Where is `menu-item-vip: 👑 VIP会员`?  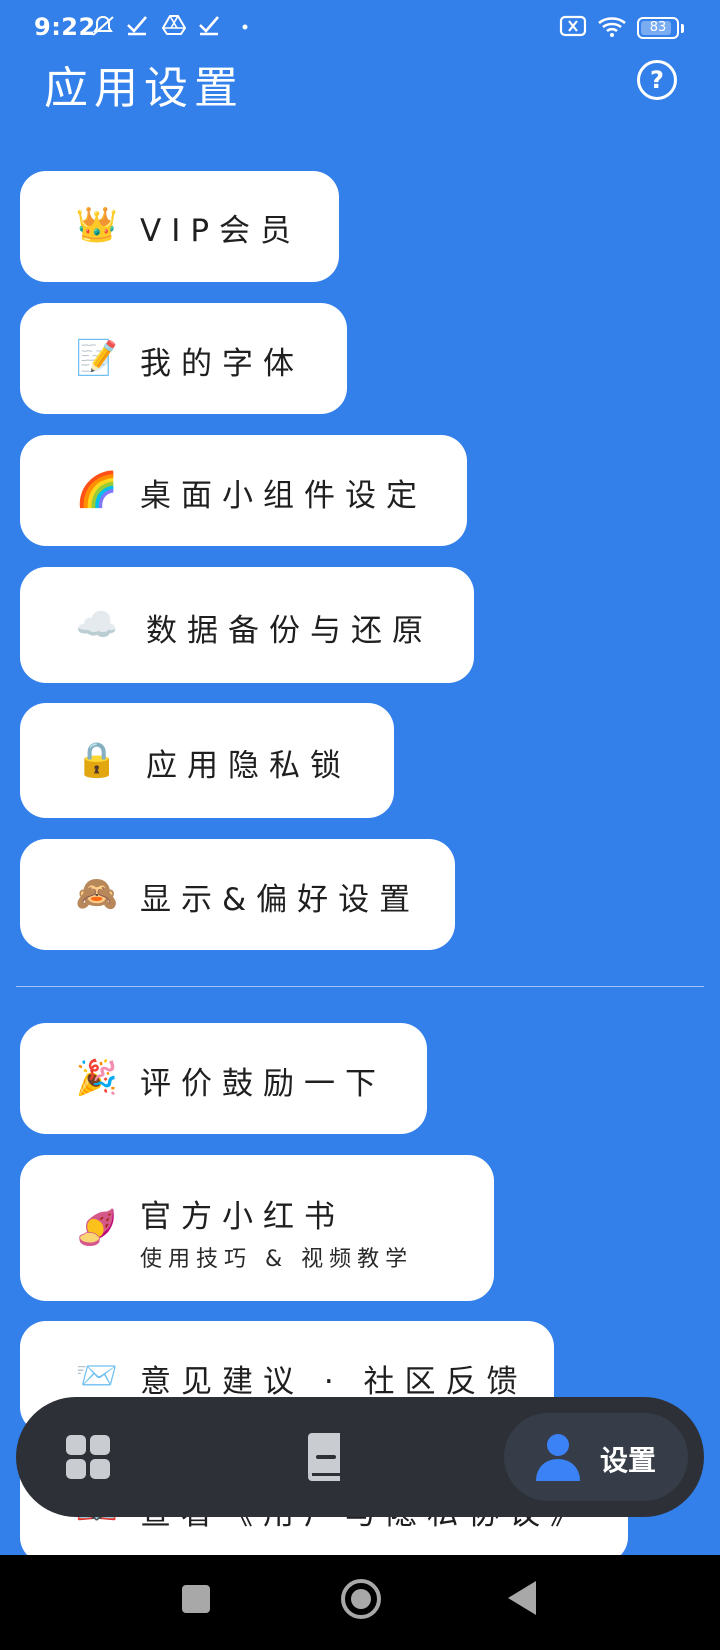 menu-item-vip: 👑 VIP会员 is located at coordinates (179, 226).